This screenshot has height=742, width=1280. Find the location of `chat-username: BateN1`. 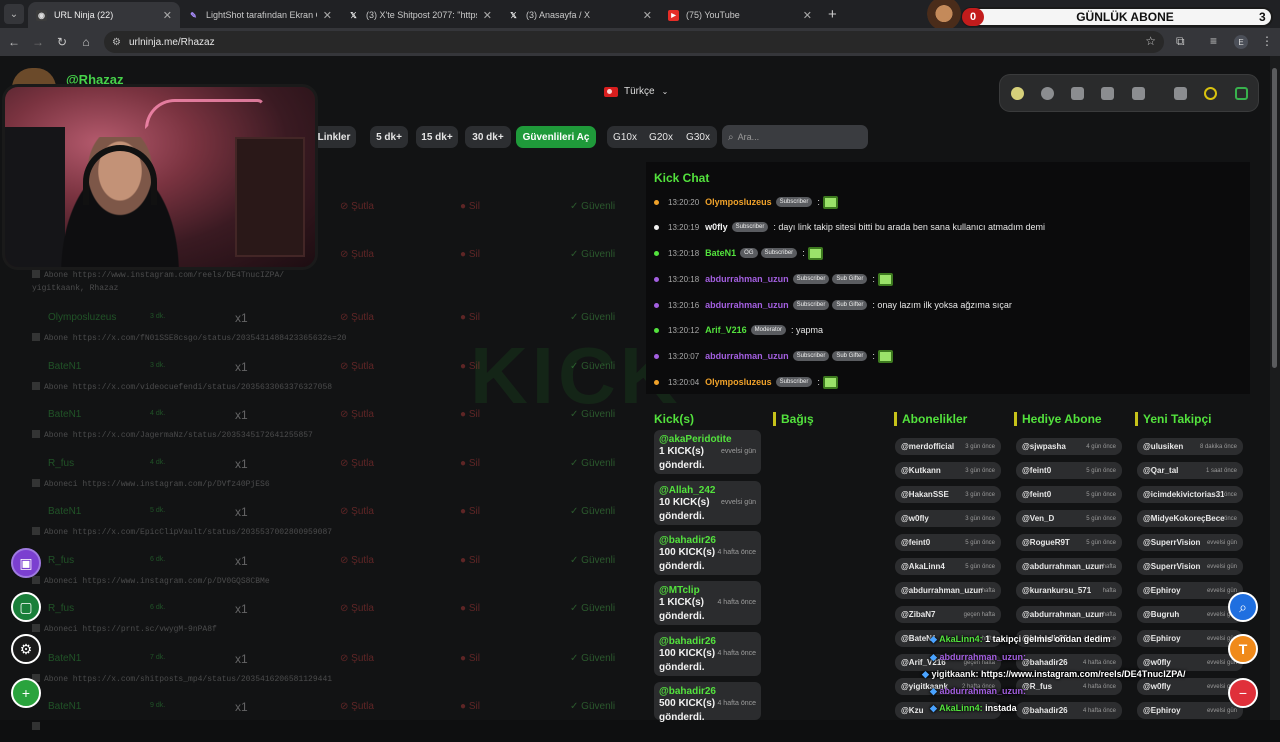

chat-username: BateN1 is located at coordinates (720, 253).